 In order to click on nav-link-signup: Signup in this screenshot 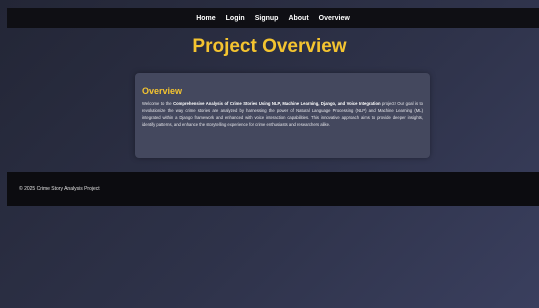, I will do `click(267, 18)`.